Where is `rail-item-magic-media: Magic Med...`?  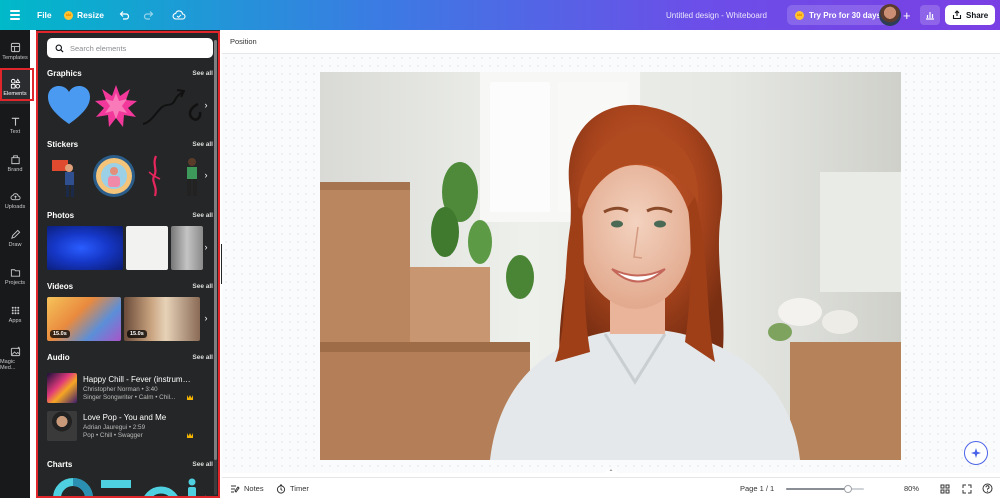 rail-item-magic-media: Magic Med... is located at coordinates (15, 358).